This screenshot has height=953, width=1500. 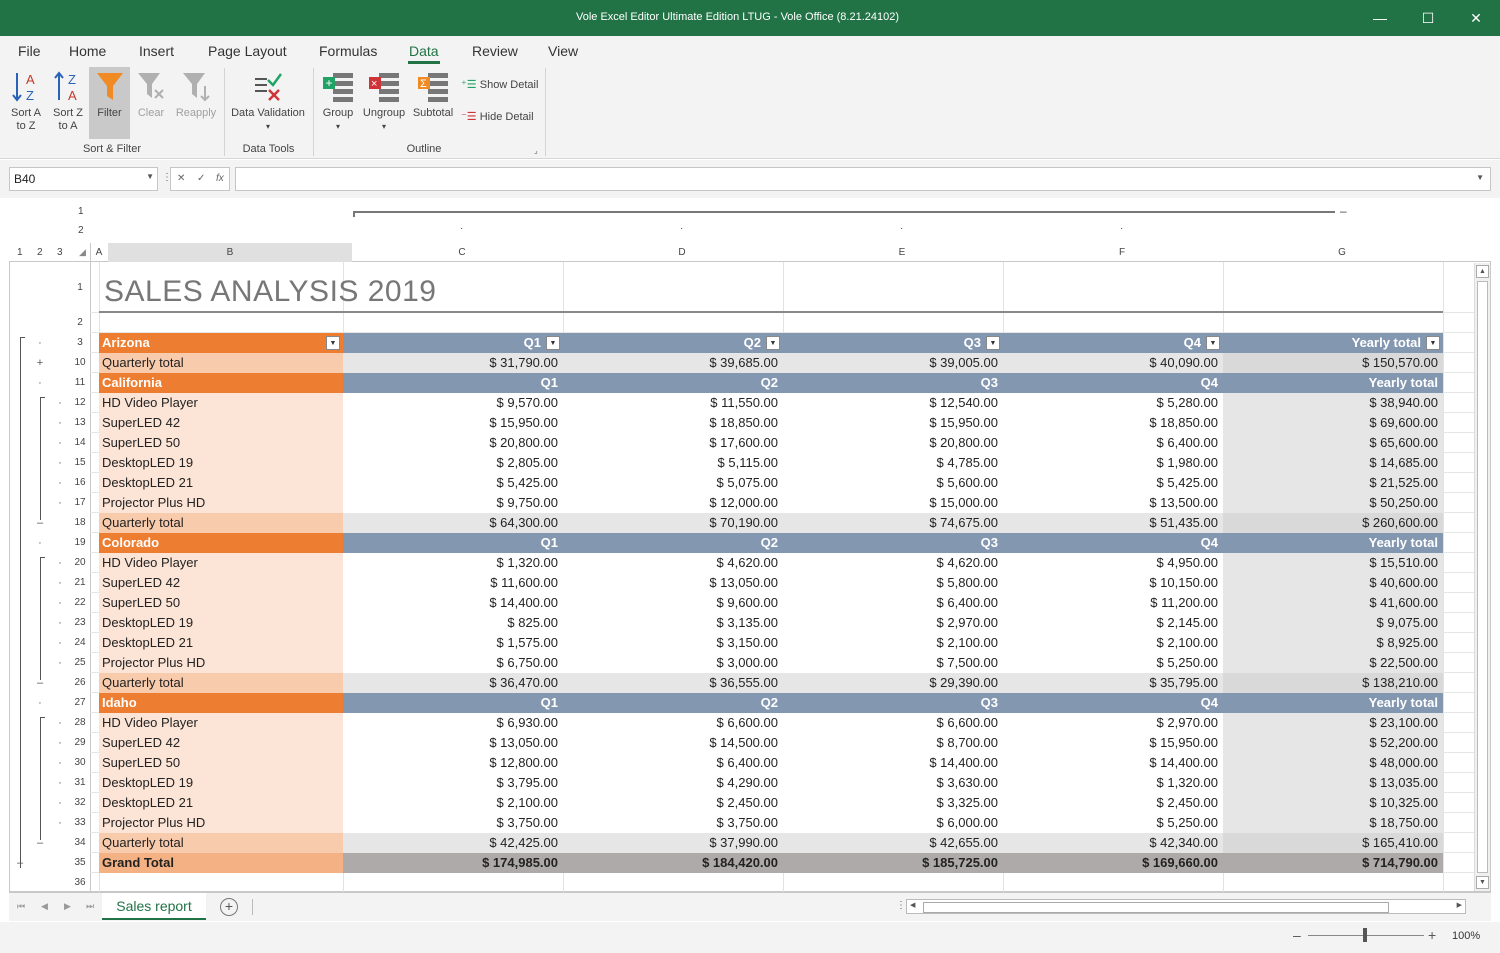 I want to click on row-number: 30, so click(x=80, y=763).